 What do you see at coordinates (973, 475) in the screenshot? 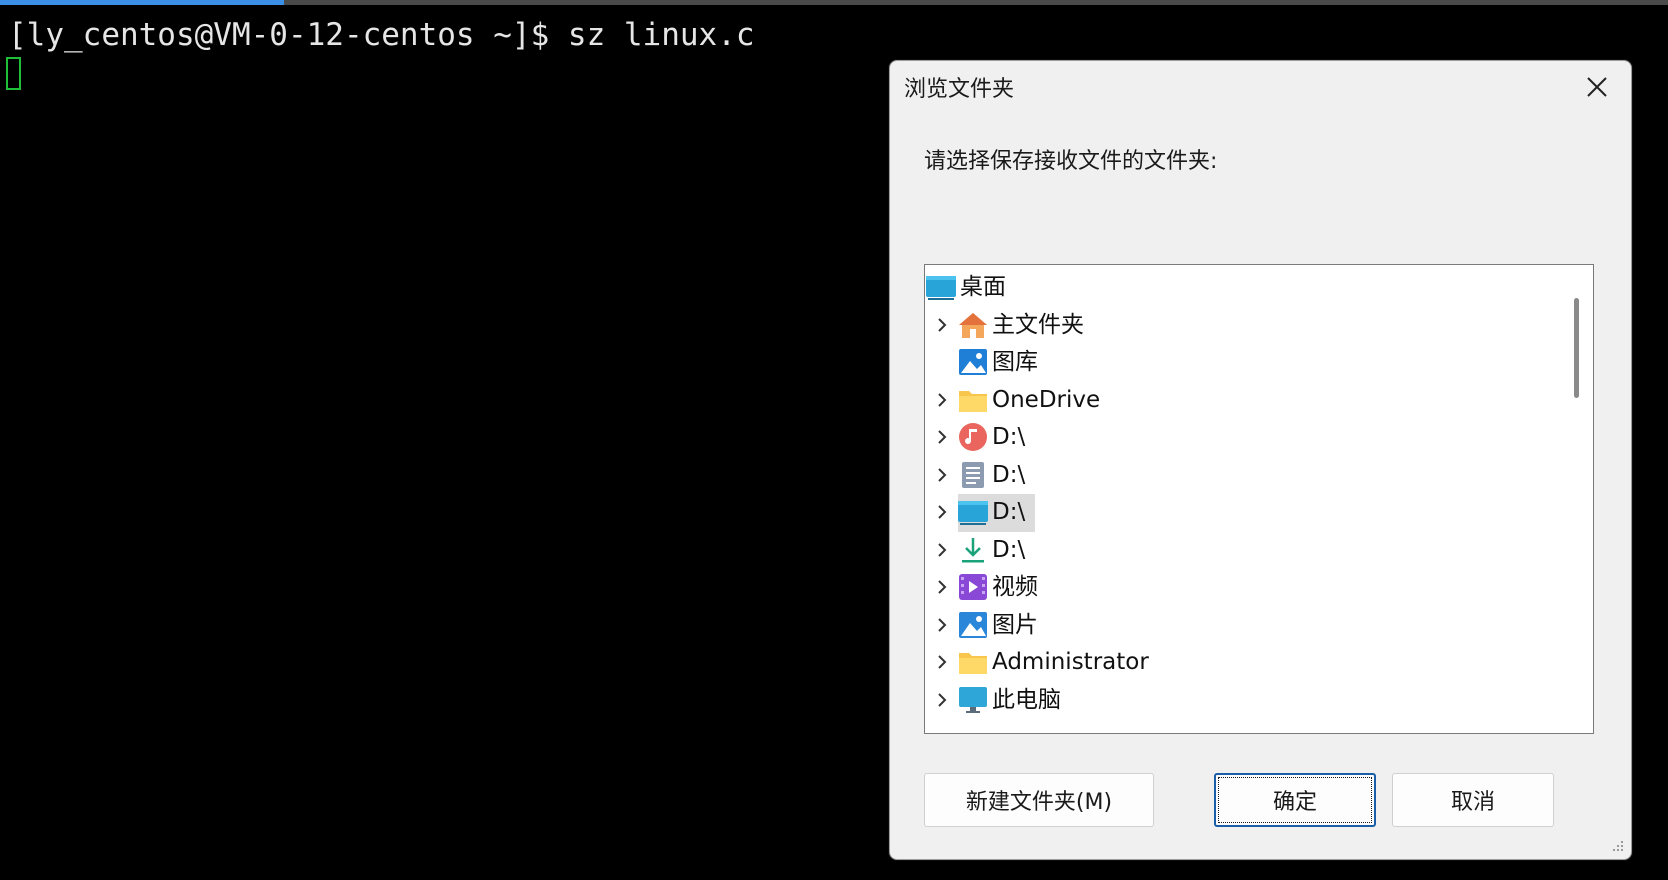
I see `documents-icon` at bounding box center [973, 475].